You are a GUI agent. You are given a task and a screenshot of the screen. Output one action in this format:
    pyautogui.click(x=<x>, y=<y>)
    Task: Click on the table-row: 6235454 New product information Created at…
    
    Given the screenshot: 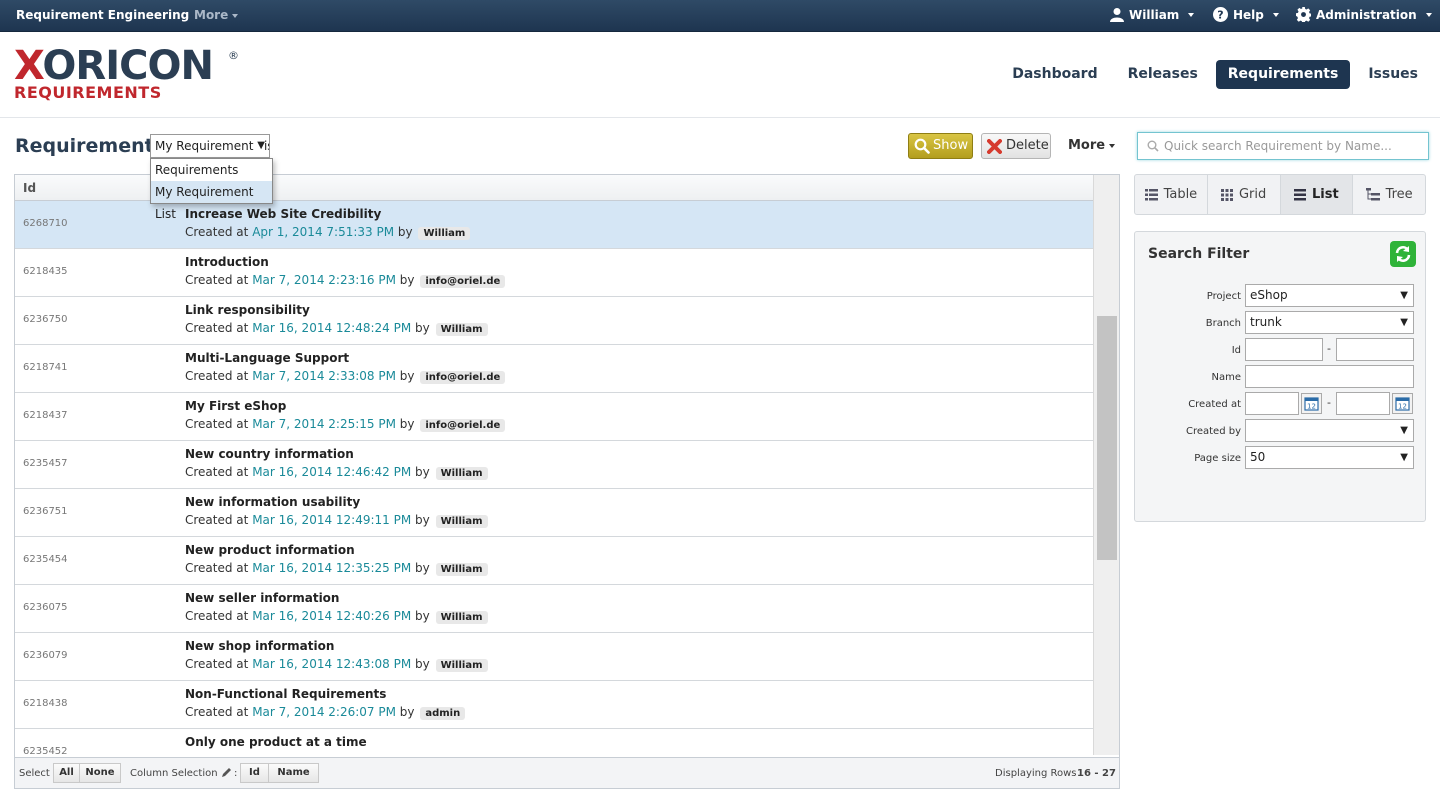 What is the action you would take?
    pyautogui.click(x=554, y=561)
    